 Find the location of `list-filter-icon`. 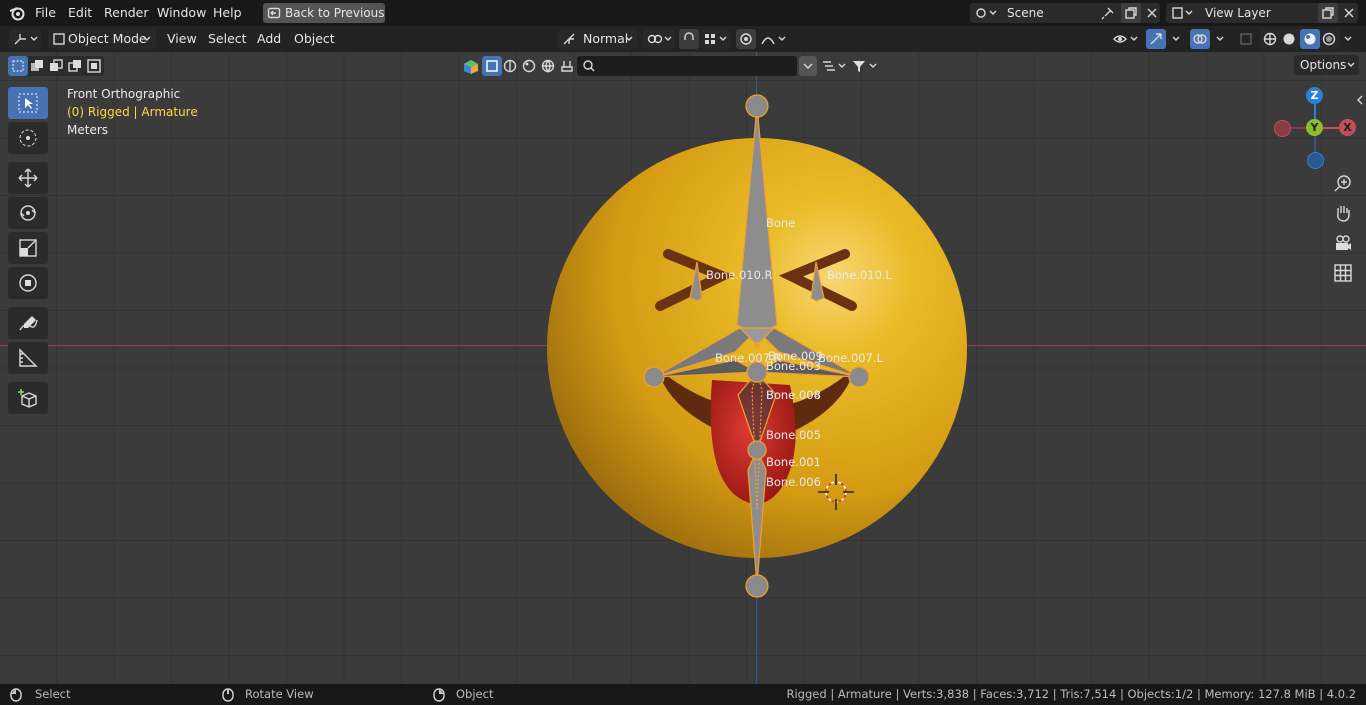

list-filter-icon is located at coordinates (835, 66).